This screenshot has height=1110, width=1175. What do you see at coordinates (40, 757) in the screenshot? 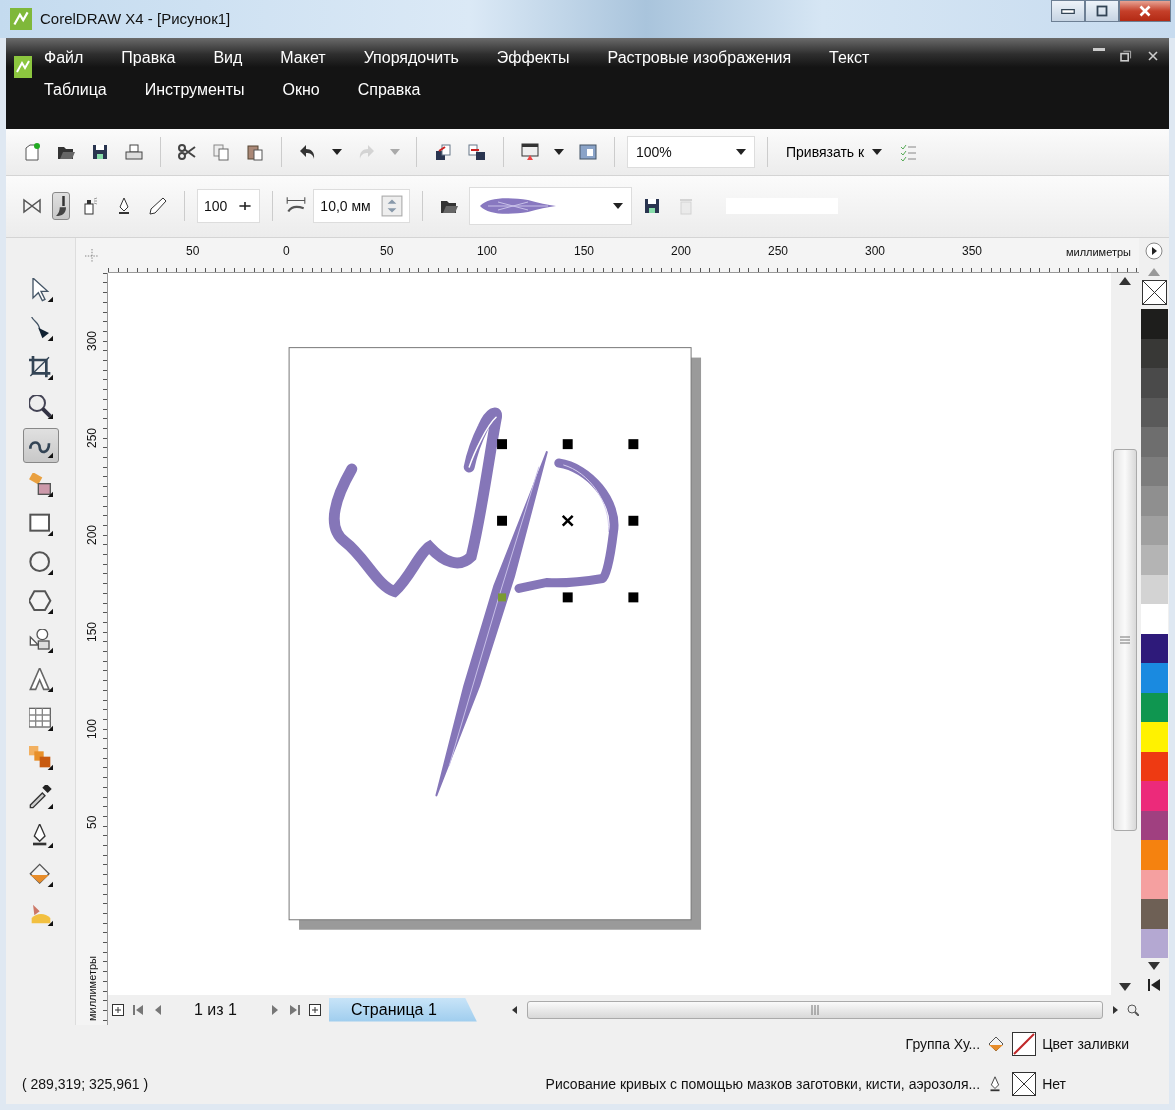
I see `interactive-icon` at bounding box center [40, 757].